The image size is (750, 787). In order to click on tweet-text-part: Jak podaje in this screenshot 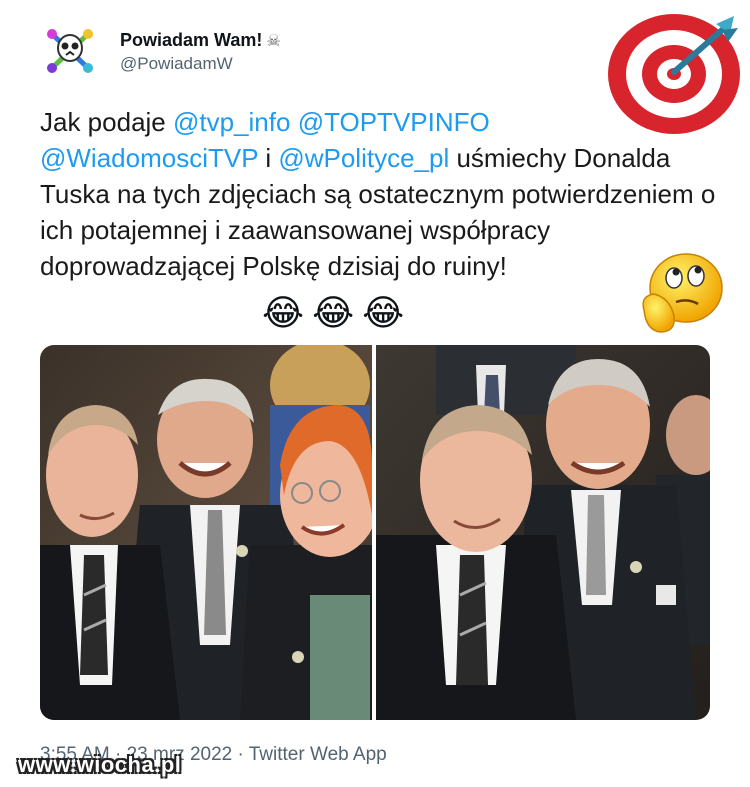, I will do `click(106, 122)`.